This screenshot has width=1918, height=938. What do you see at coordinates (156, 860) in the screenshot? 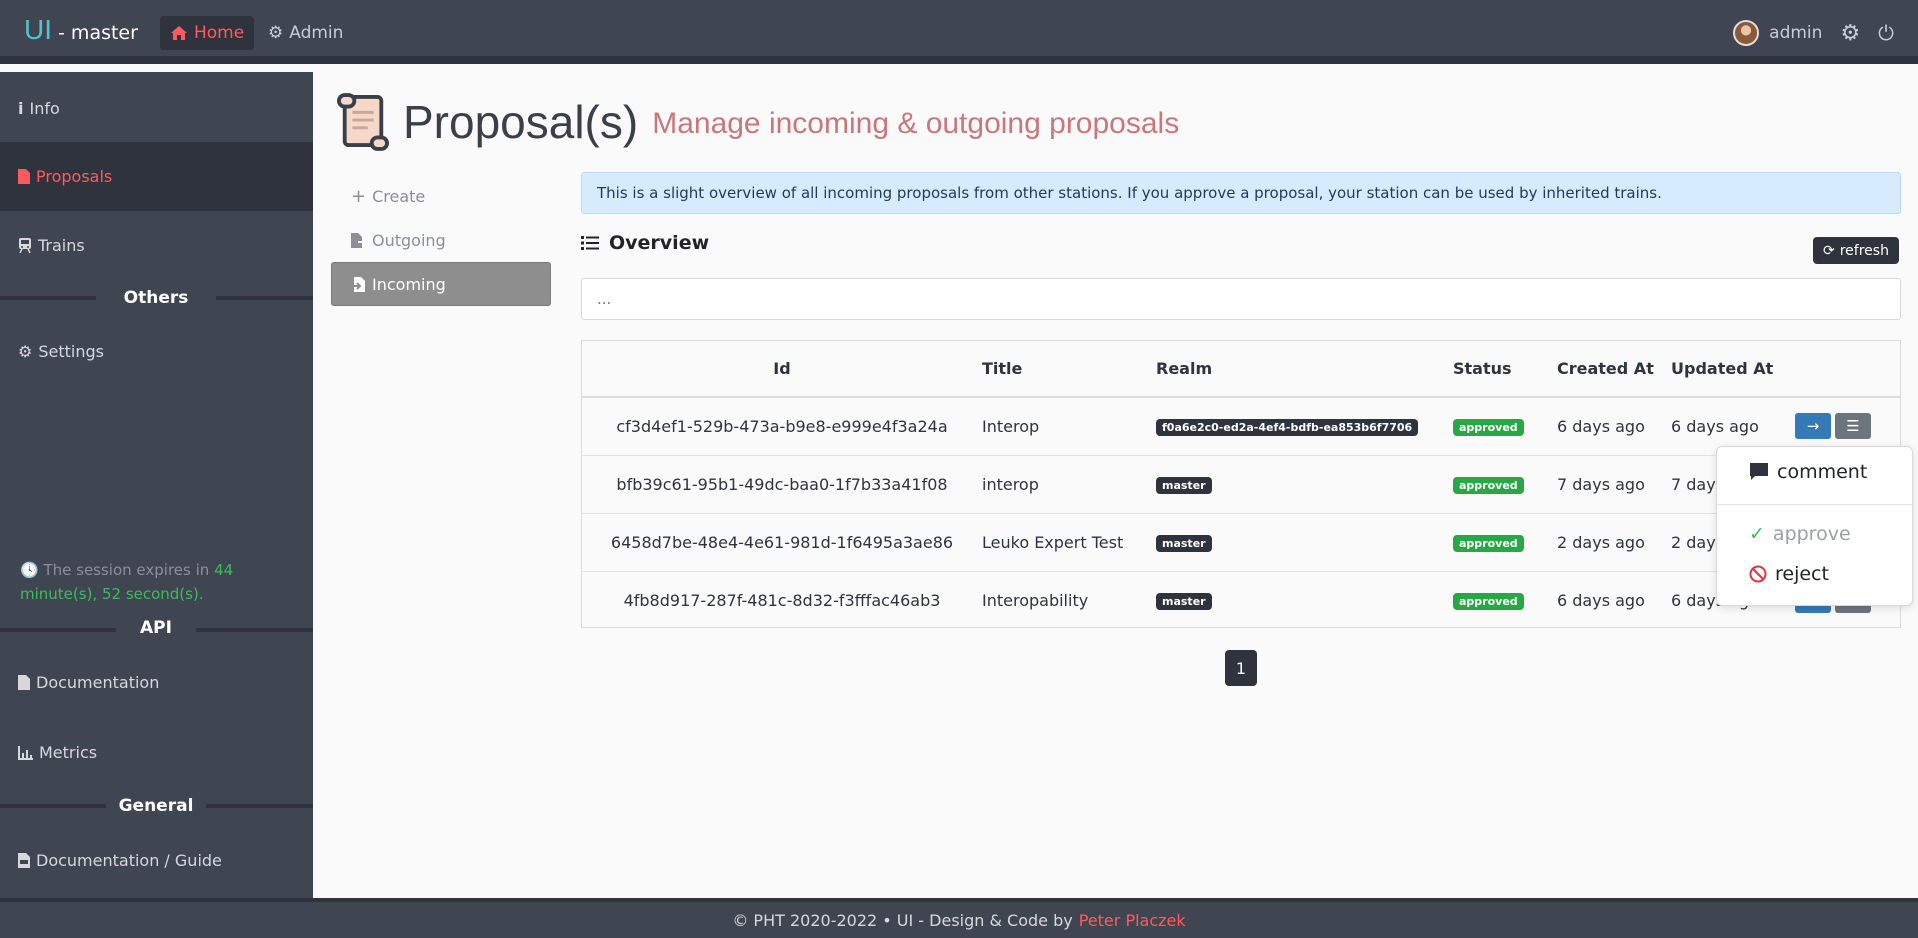
I see `sidebar-item-guide: Documentation / Guide` at bounding box center [156, 860].